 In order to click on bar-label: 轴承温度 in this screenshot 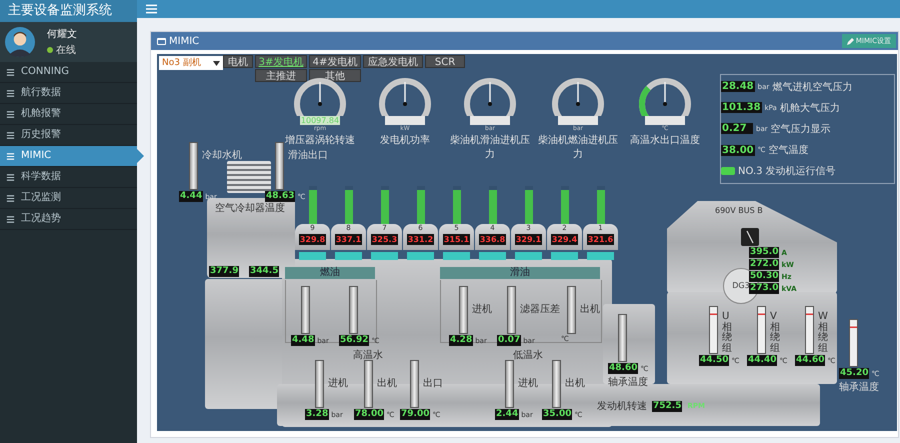, I will do `click(859, 387)`.